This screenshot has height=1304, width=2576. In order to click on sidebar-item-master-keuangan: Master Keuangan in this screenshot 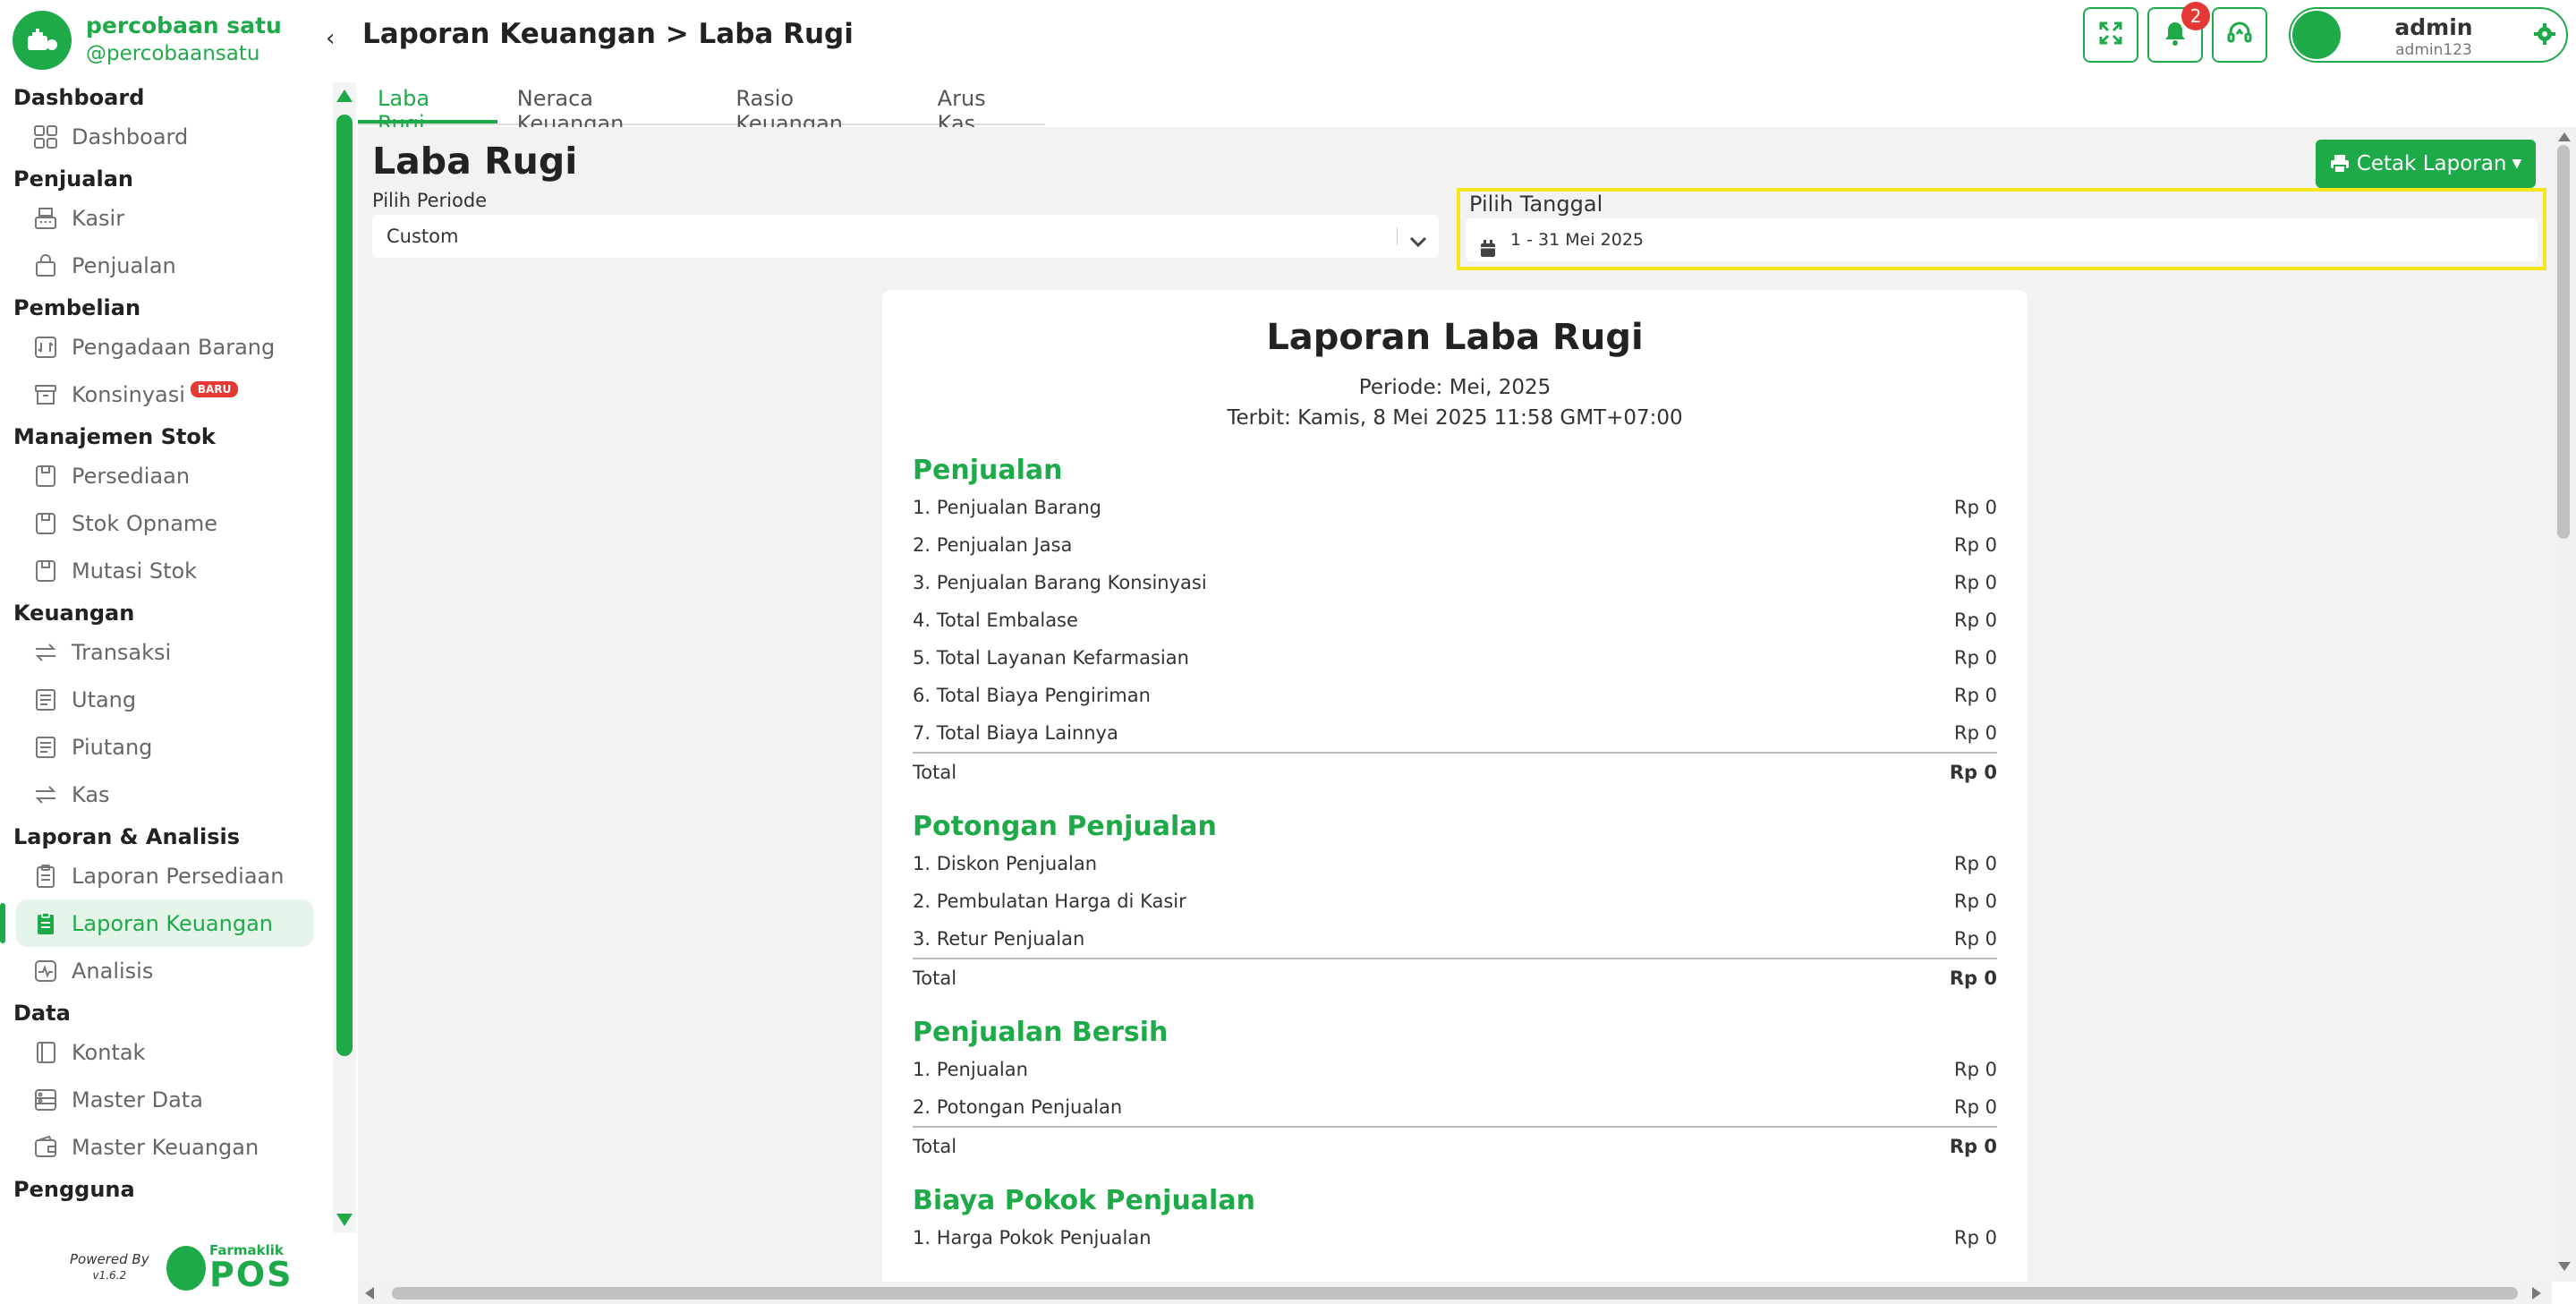, I will do `click(156, 1147)`.